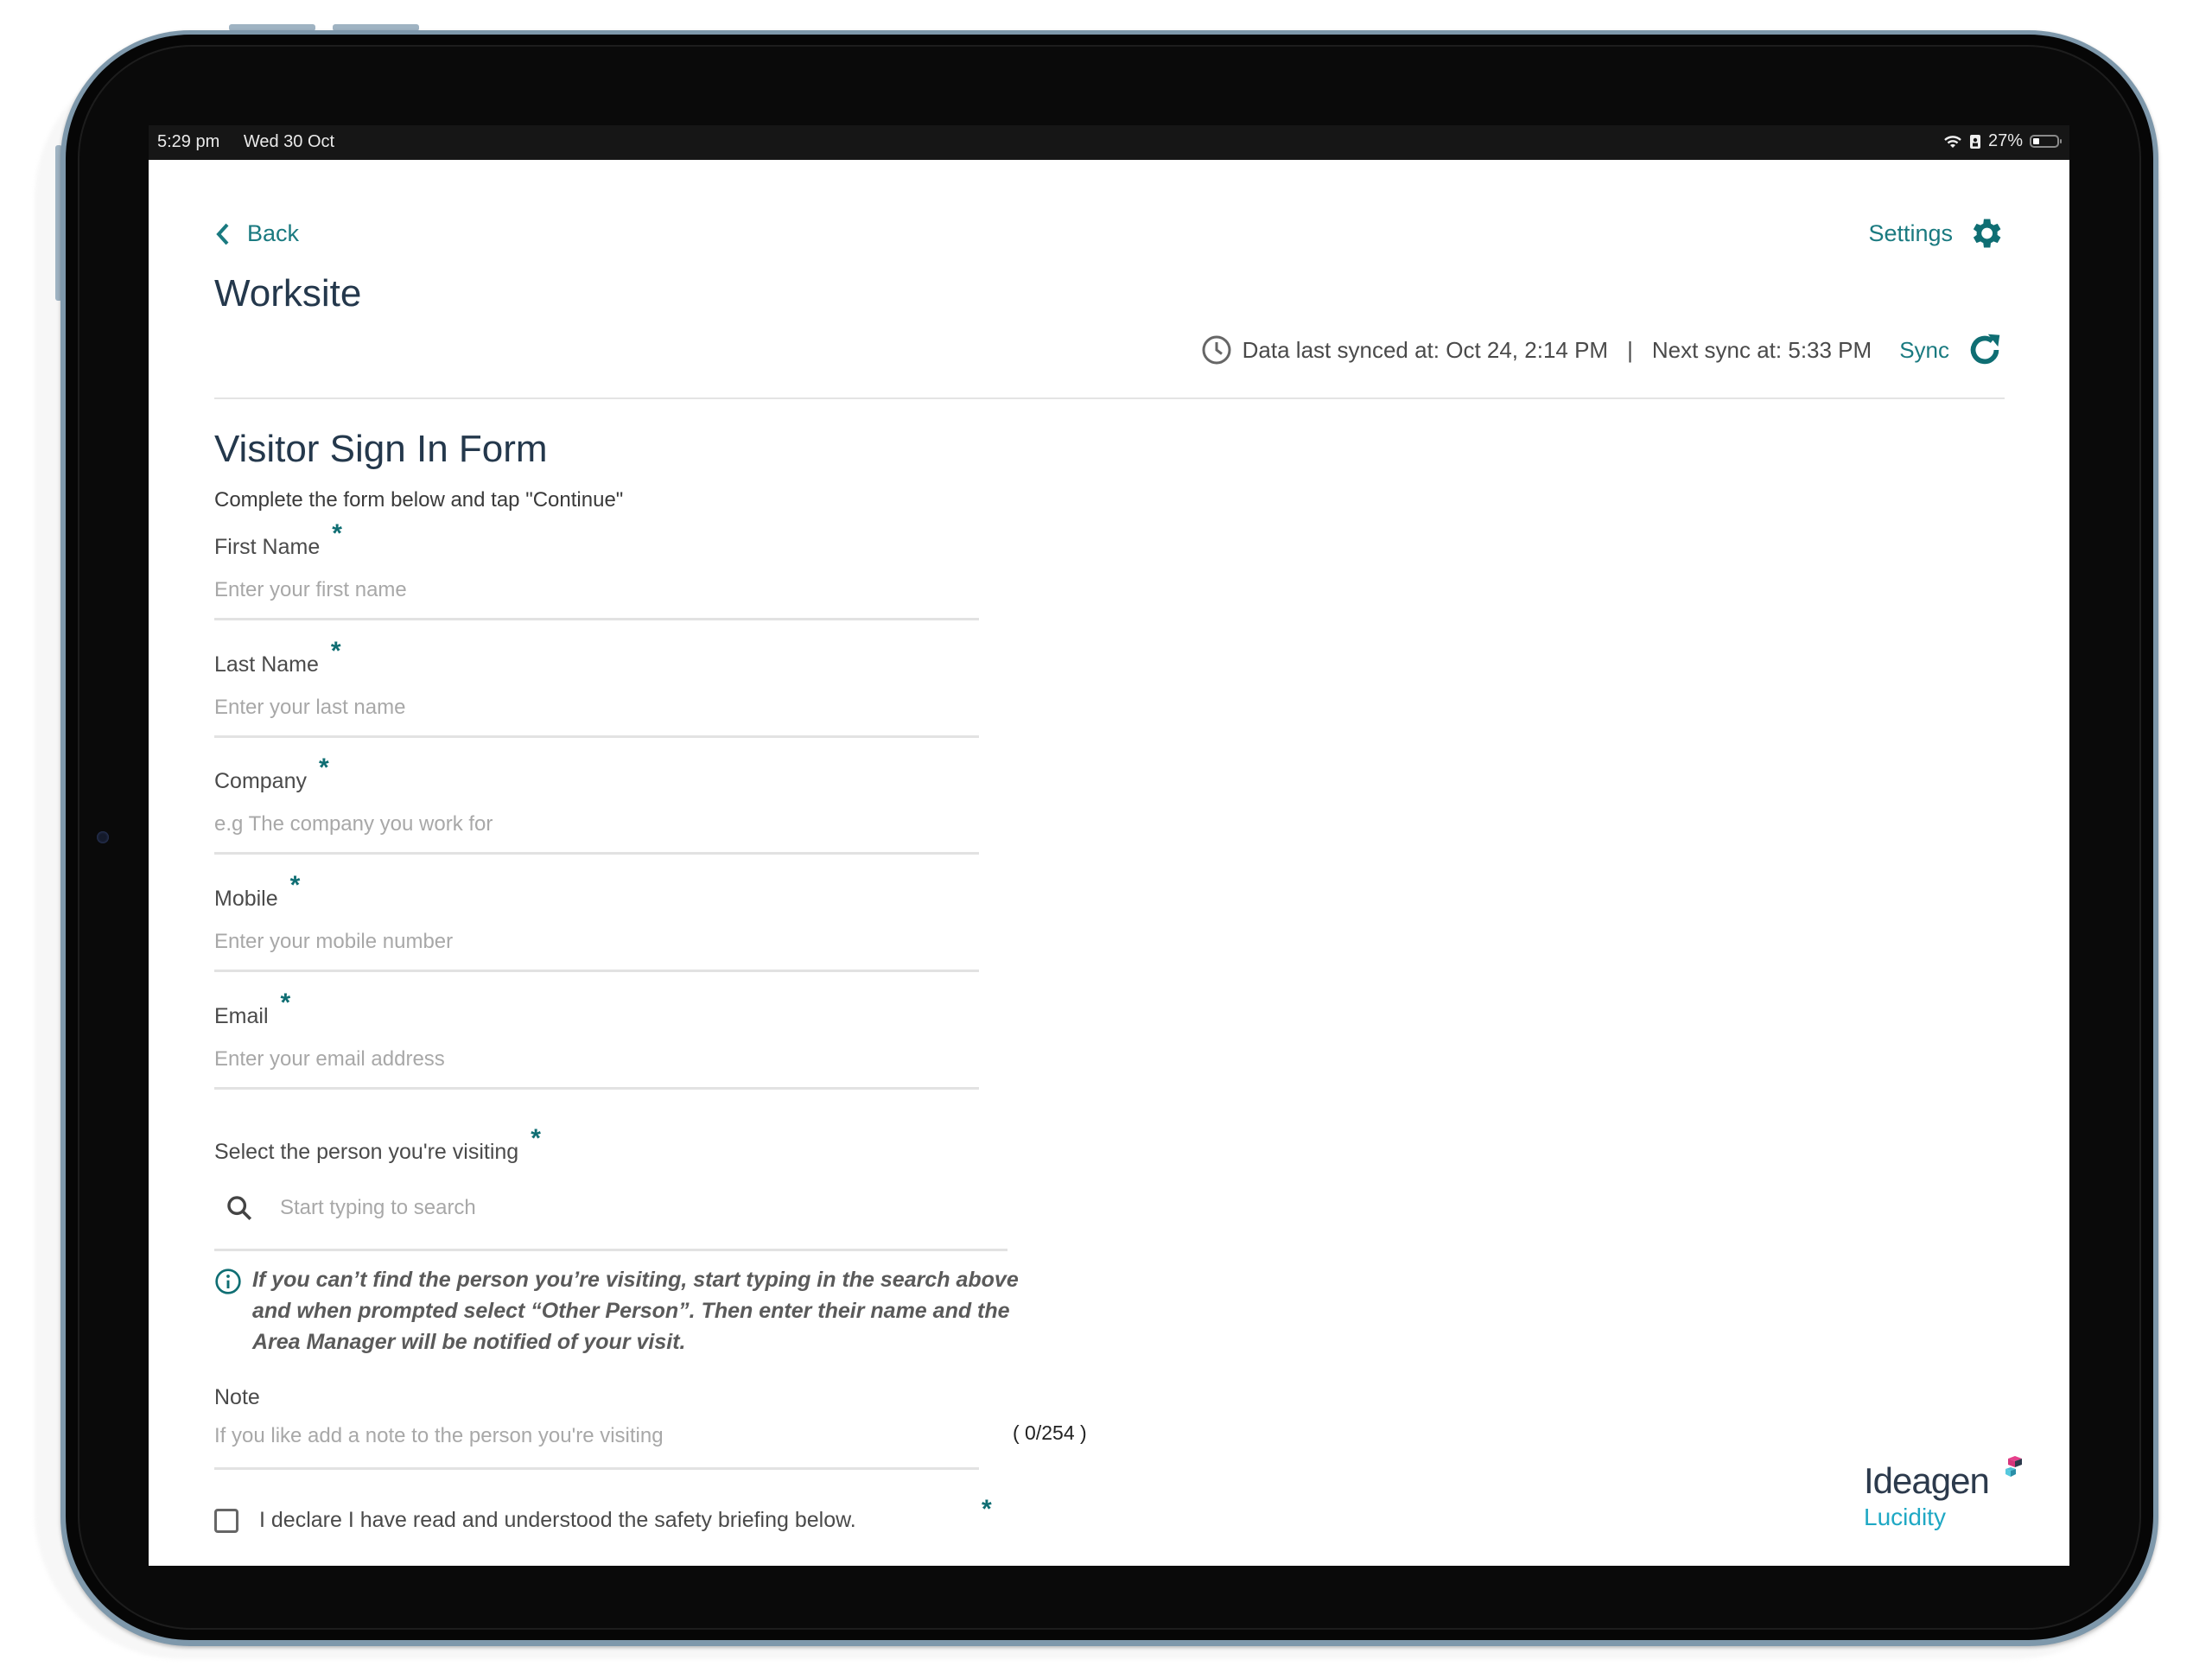 This screenshot has height=1666, width=2212. What do you see at coordinates (288, 294) in the screenshot?
I see `page-title: Worksite` at bounding box center [288, 294].